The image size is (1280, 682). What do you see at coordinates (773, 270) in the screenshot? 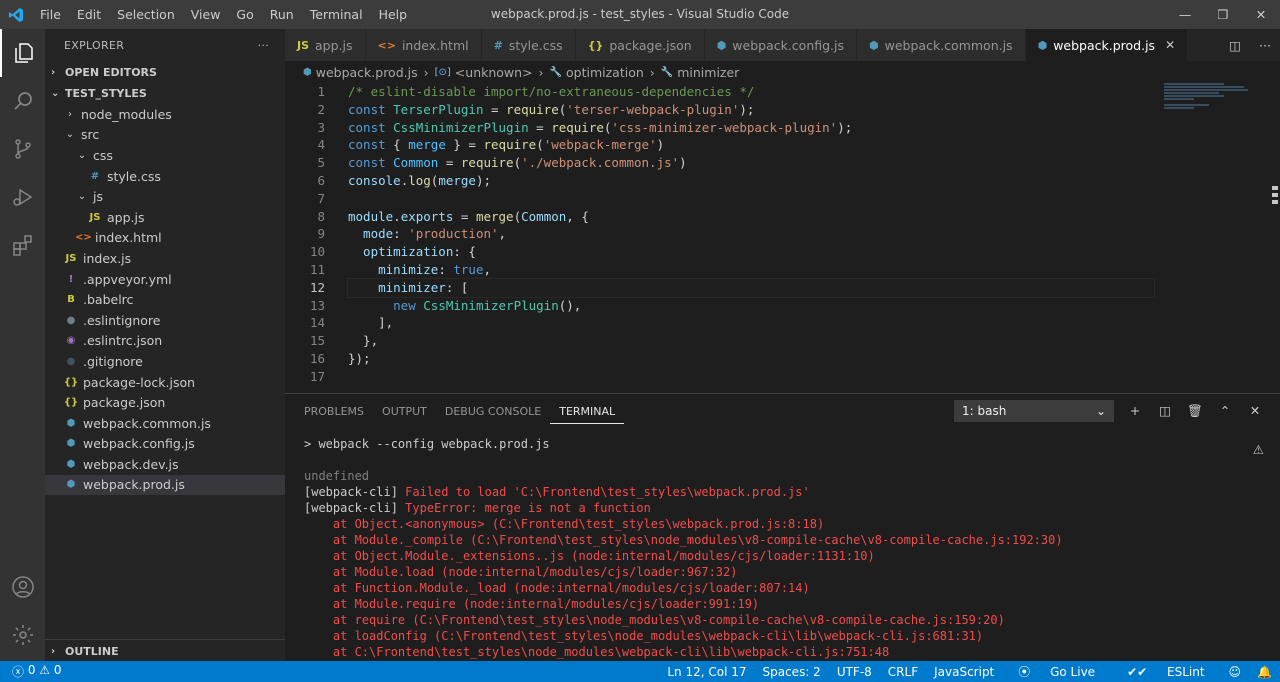
I see `code-line: minimize: true,` at bounding box center [773, 270].